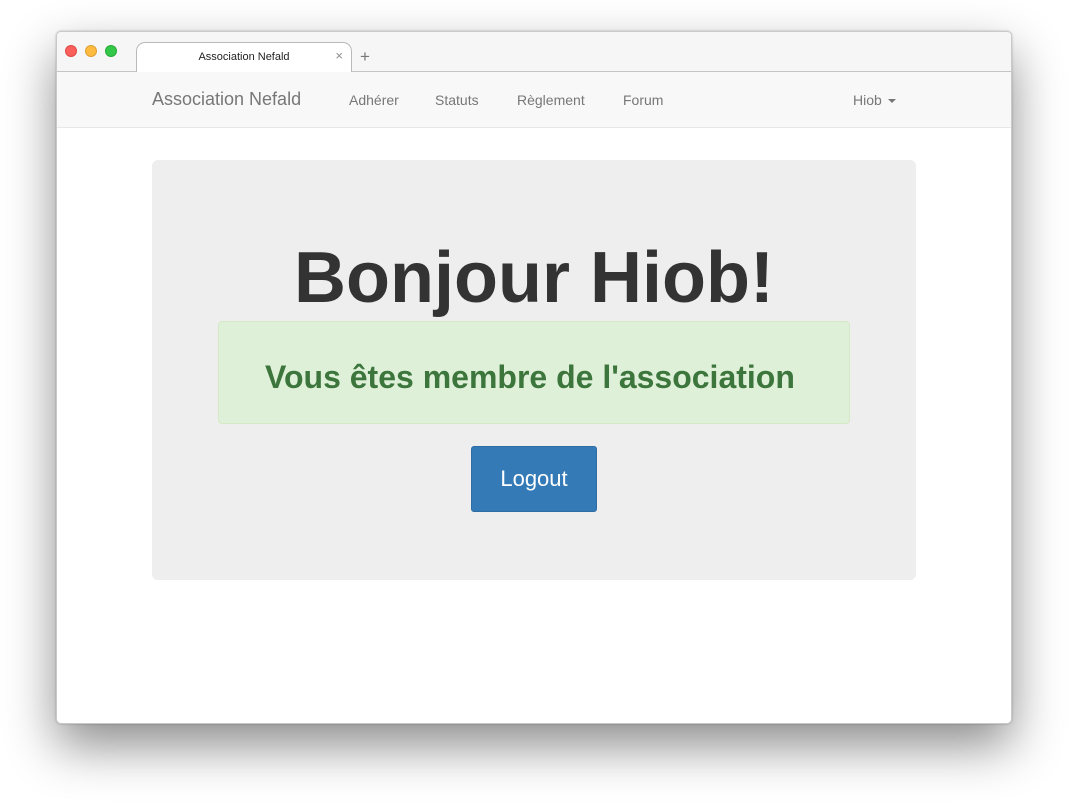 The image size is (1068, 804). I want to click on navbar-brand: Association Nefald, so click(226, 99).